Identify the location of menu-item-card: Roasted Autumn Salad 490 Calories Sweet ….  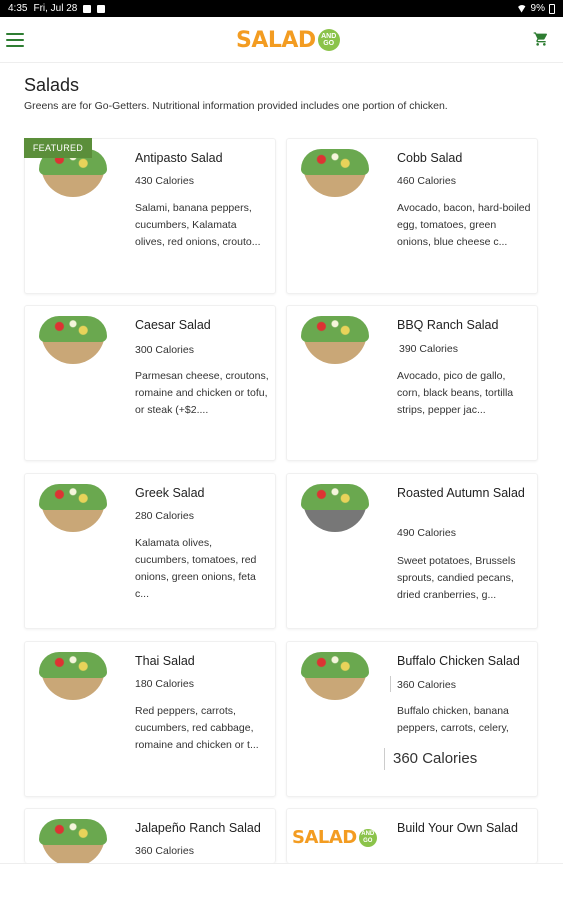
(412, 551).